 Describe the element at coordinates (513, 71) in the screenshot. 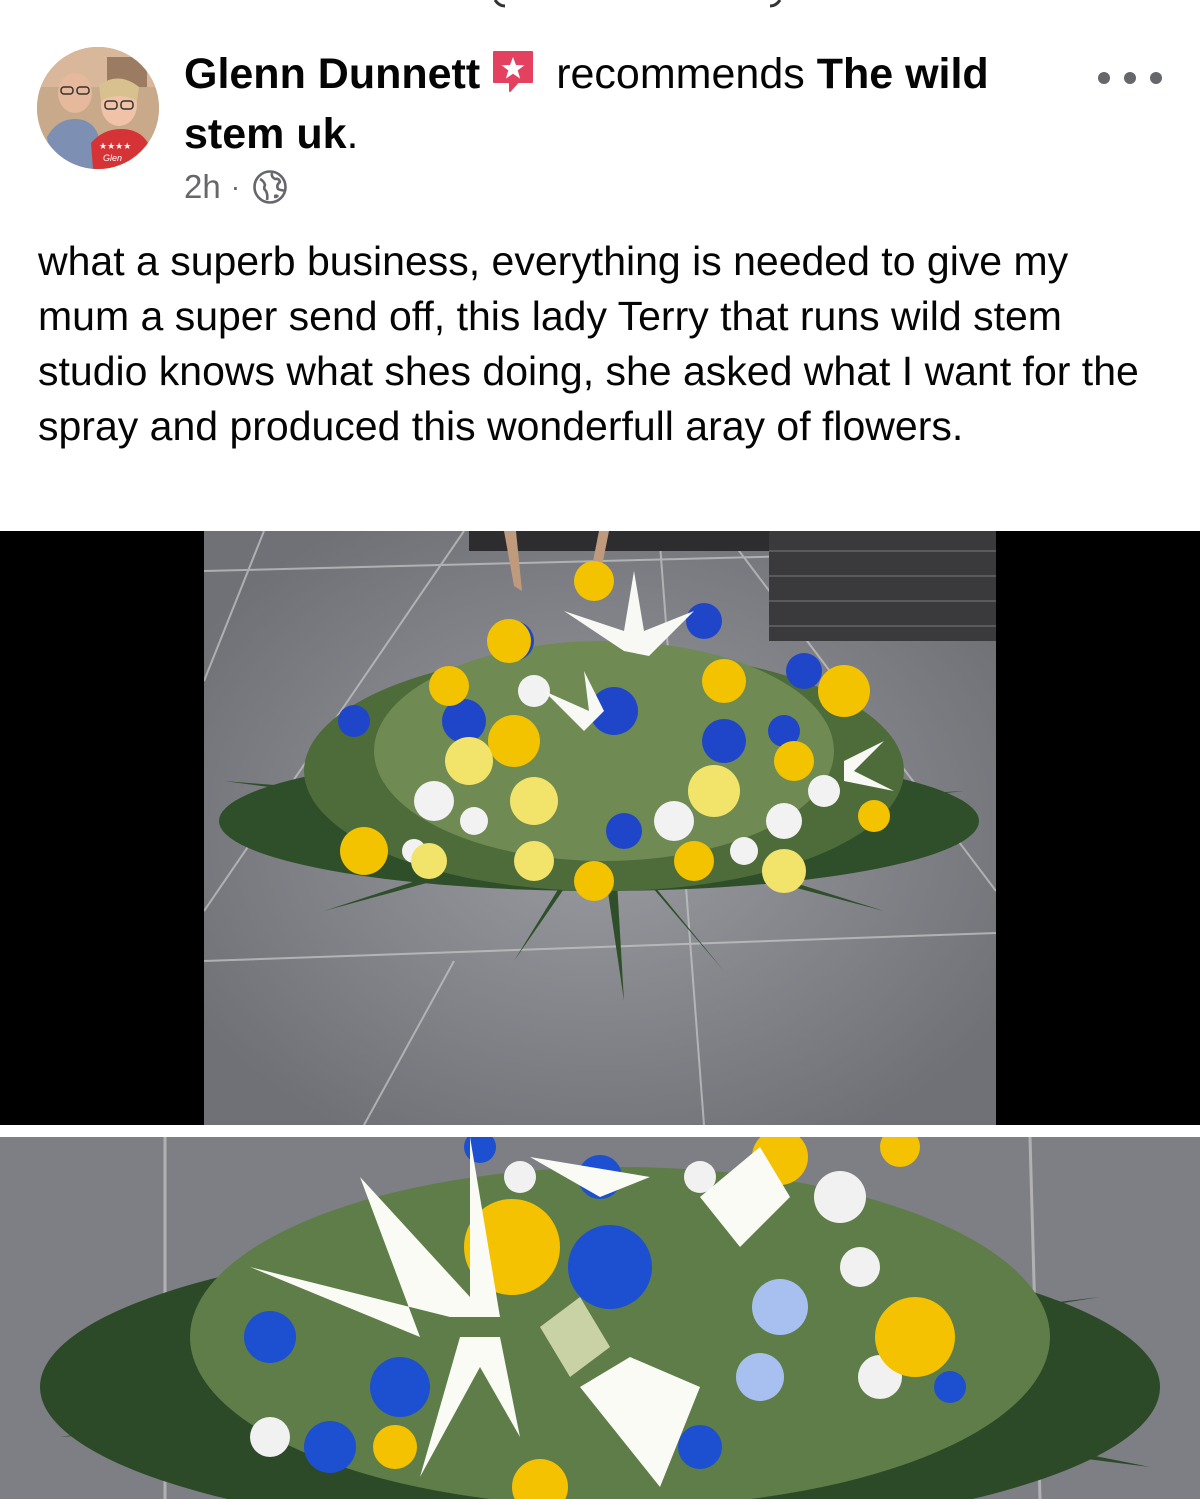

I see `recommendation-star-icon` at that location.